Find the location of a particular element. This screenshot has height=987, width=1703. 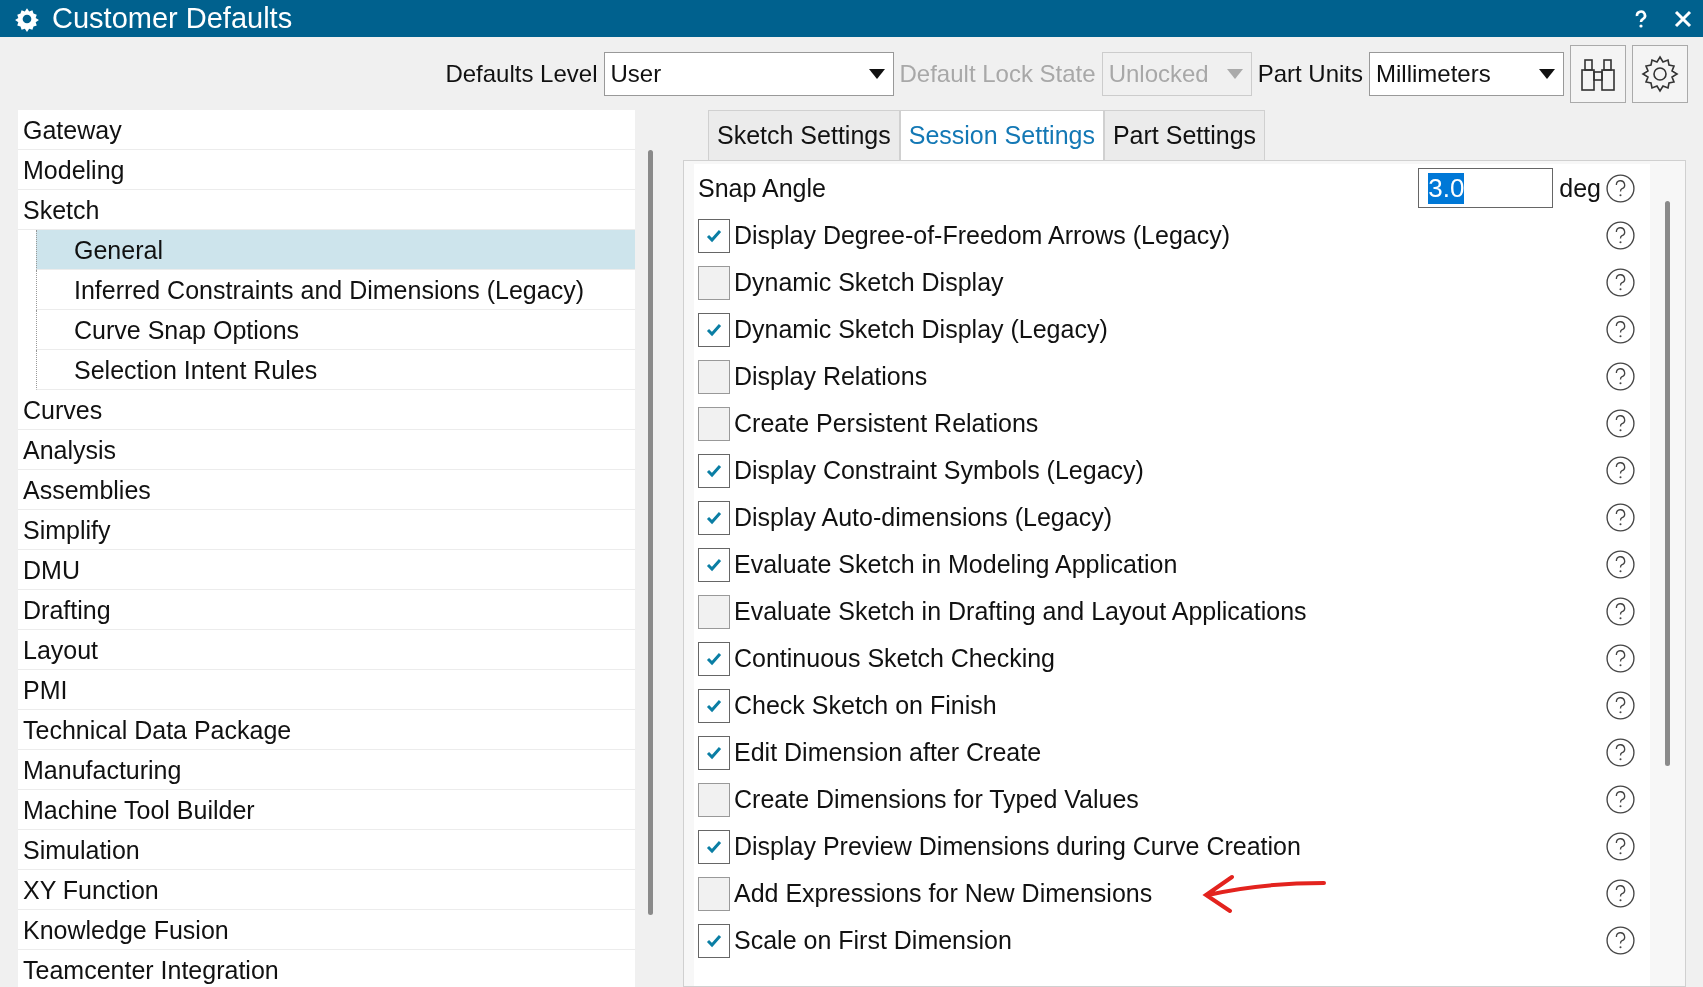

window-title: Customer Defaults is located at coordinates (172, 18).